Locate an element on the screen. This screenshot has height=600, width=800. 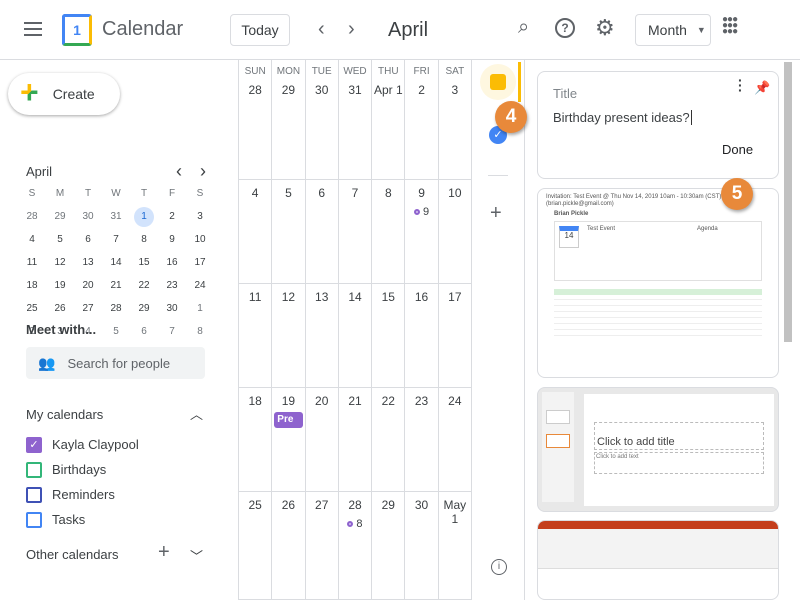
mini-day: 6 is located at coordinates (88, 240).